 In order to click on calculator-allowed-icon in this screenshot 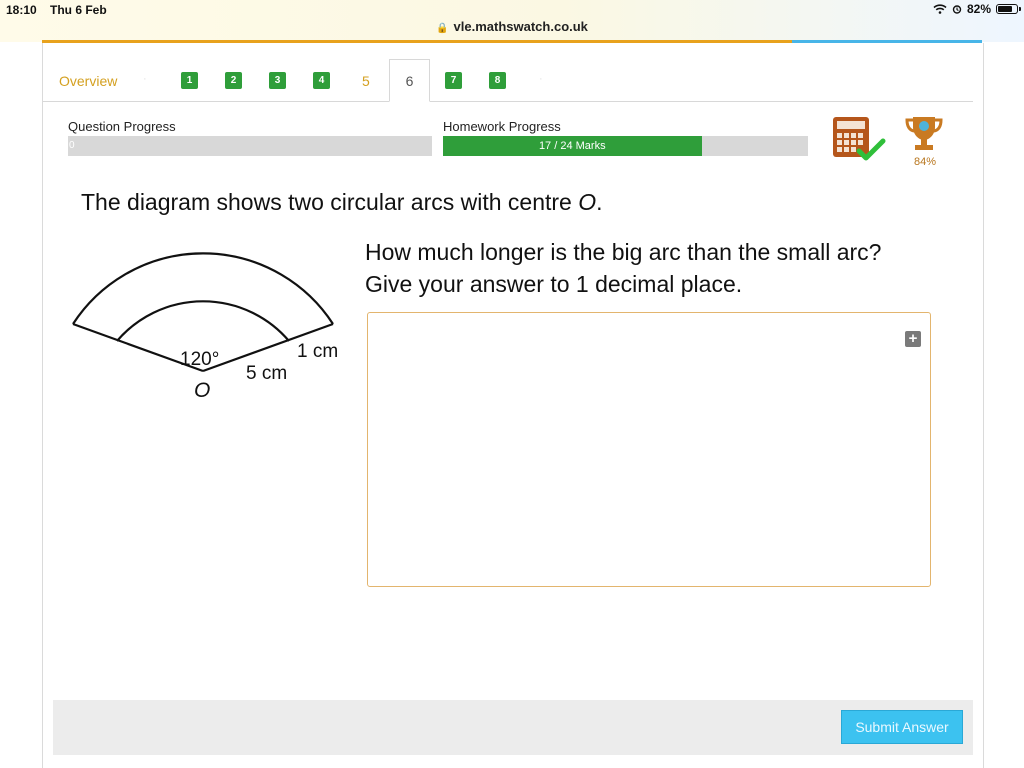, I will do `click(859, 139)`.